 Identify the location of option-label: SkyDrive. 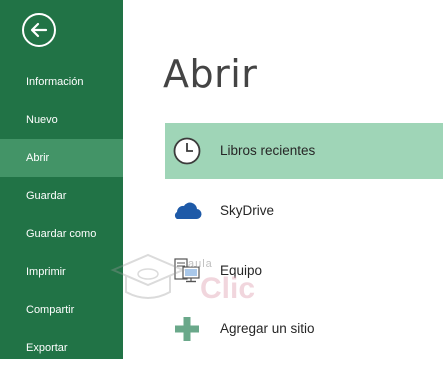
(247, 210).